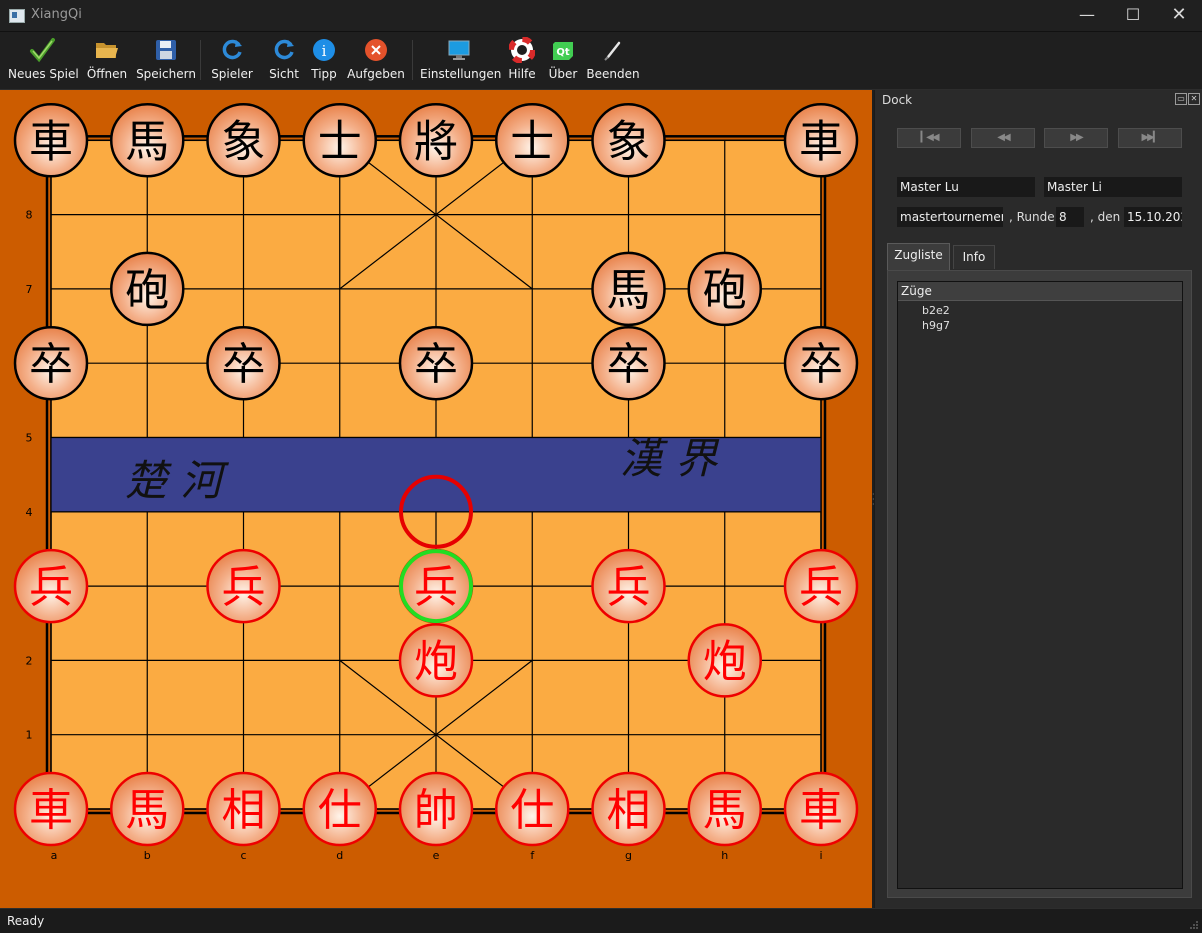  What do you see at coordinates (936, 325) in the screenshot?
I see `list-item: h9g7` at bounding box center [936, 325].